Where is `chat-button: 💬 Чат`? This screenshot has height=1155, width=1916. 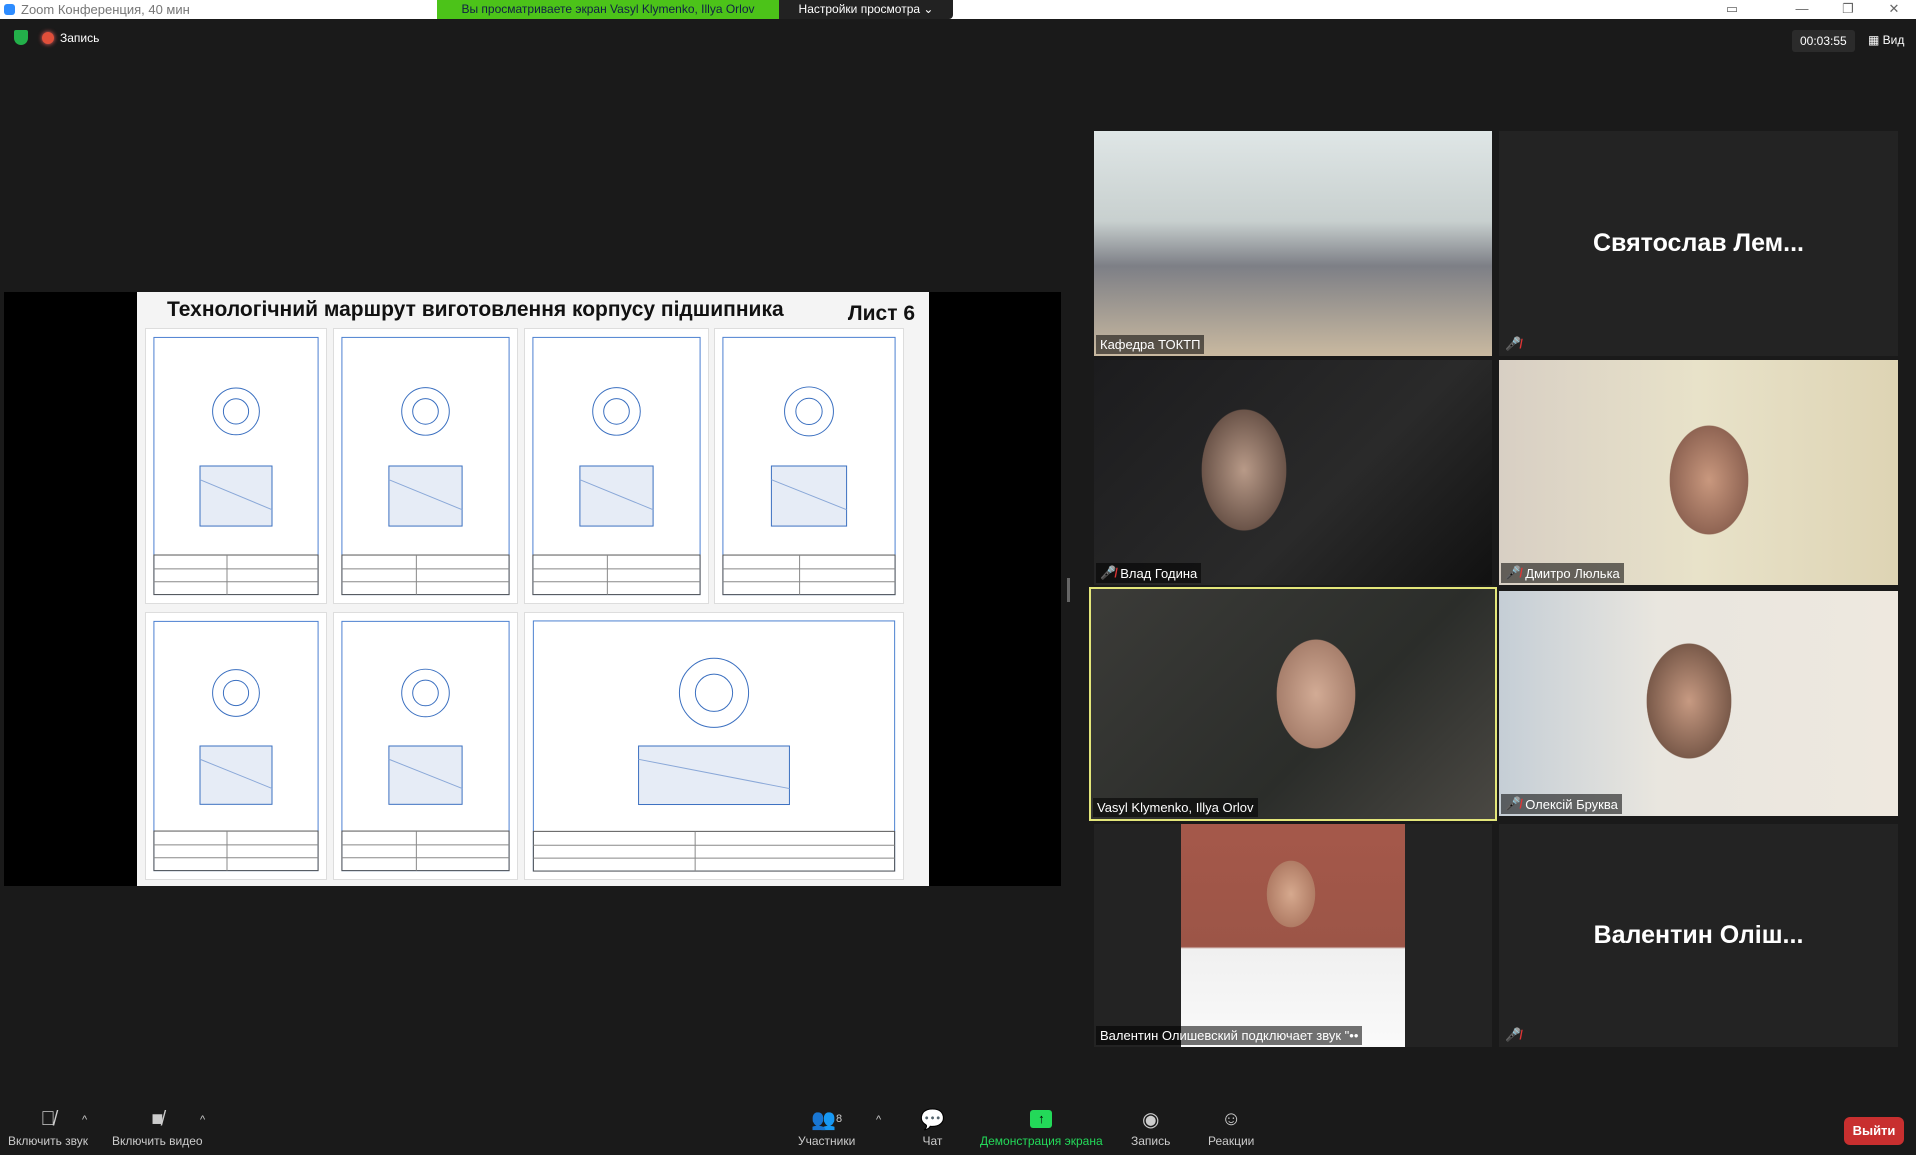
chat-button: 💬 Чат is located at coordinates (932, 1128).